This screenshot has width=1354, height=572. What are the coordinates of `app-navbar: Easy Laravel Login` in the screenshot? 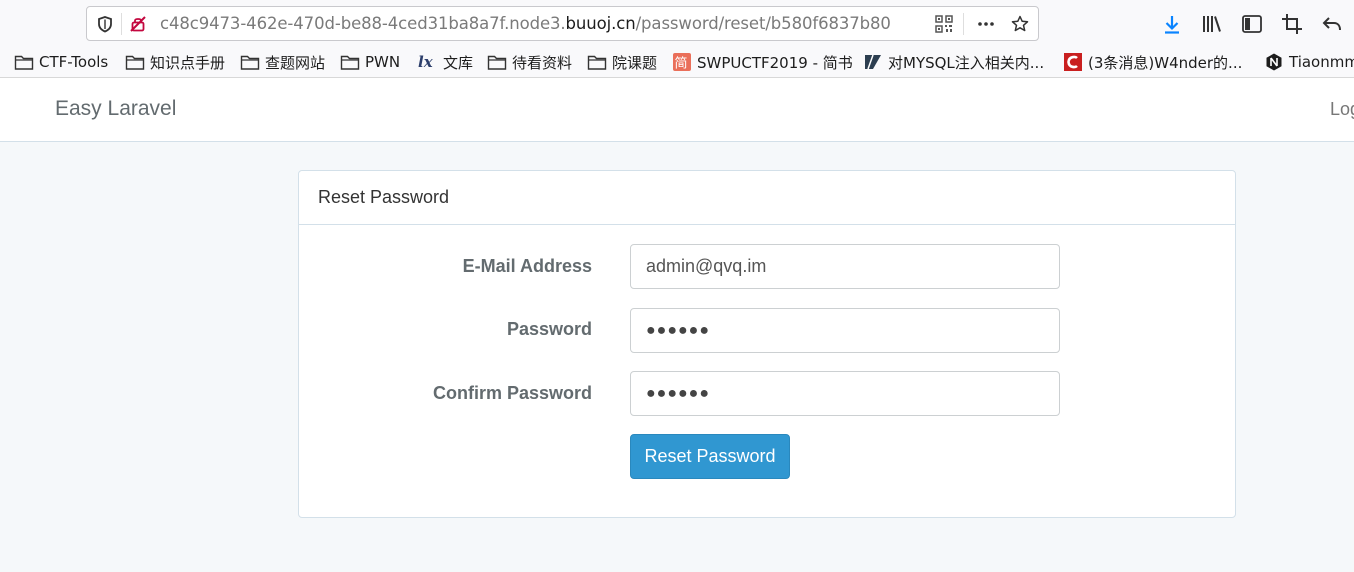 It's located at (677, 110).